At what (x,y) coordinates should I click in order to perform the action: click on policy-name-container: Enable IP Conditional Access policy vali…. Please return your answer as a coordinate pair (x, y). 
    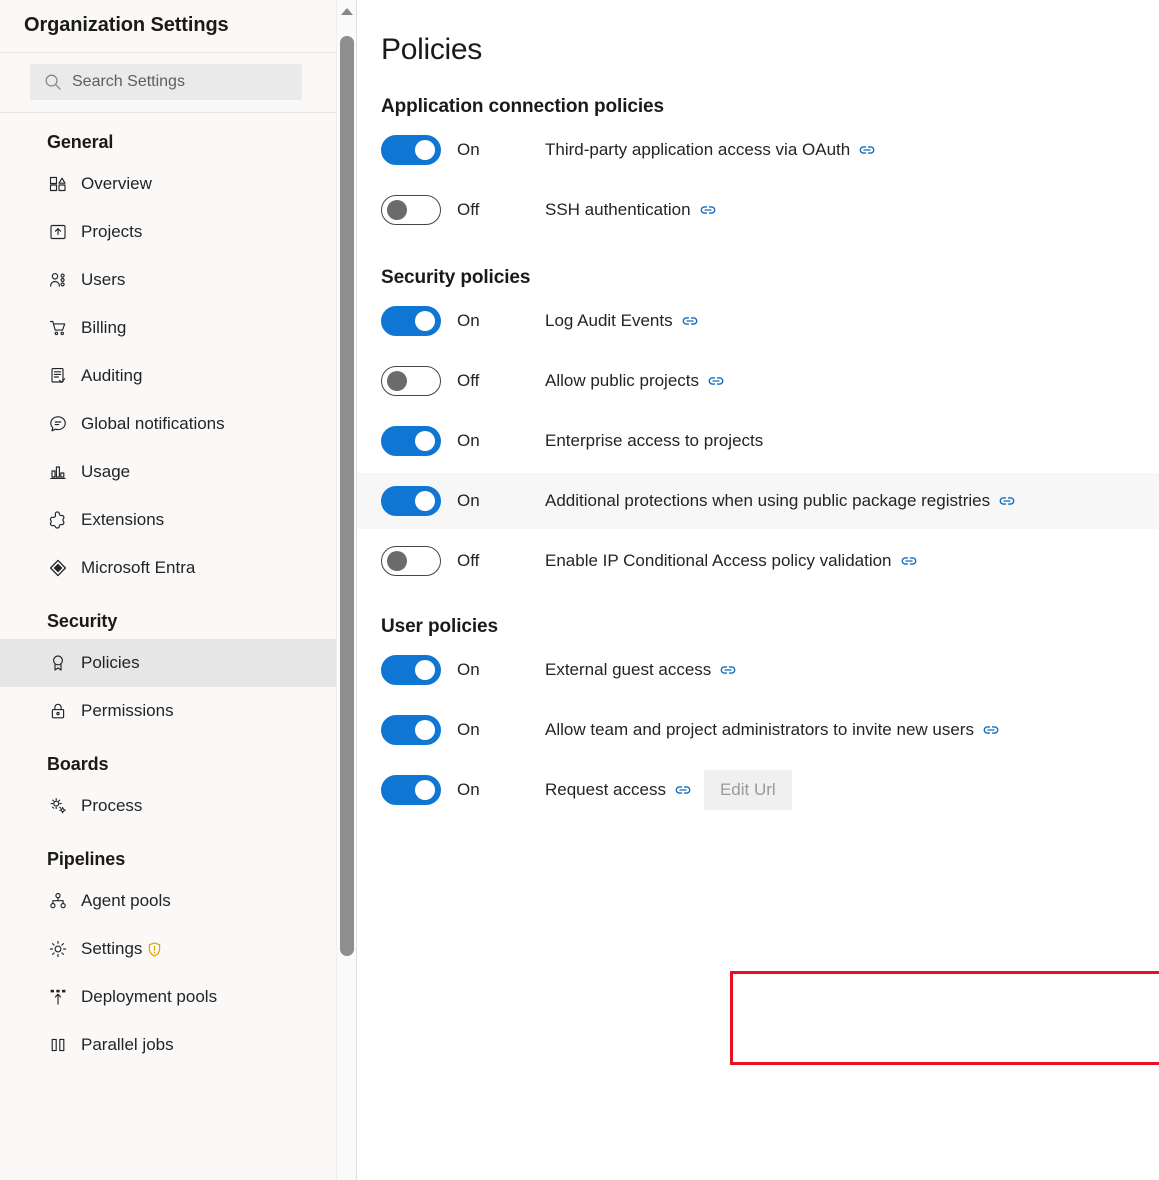
    Looking at the image, I should click on (731, 561).